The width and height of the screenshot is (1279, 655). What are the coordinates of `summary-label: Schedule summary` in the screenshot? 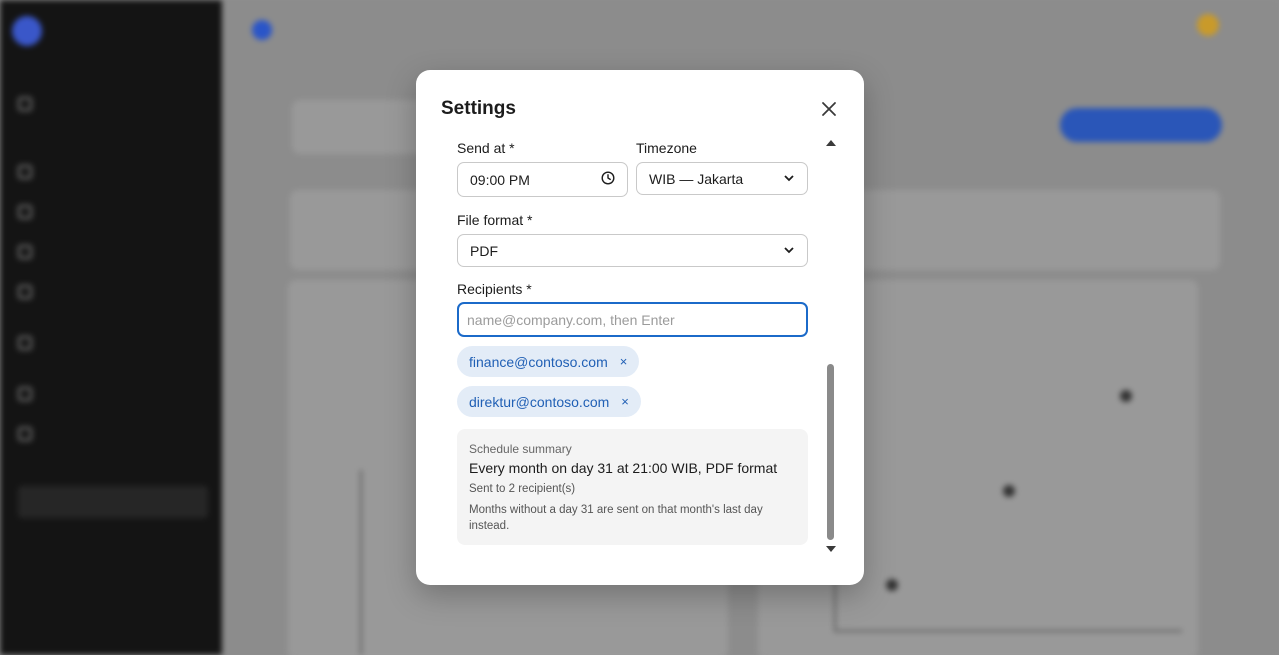 It's located at (520, 449).